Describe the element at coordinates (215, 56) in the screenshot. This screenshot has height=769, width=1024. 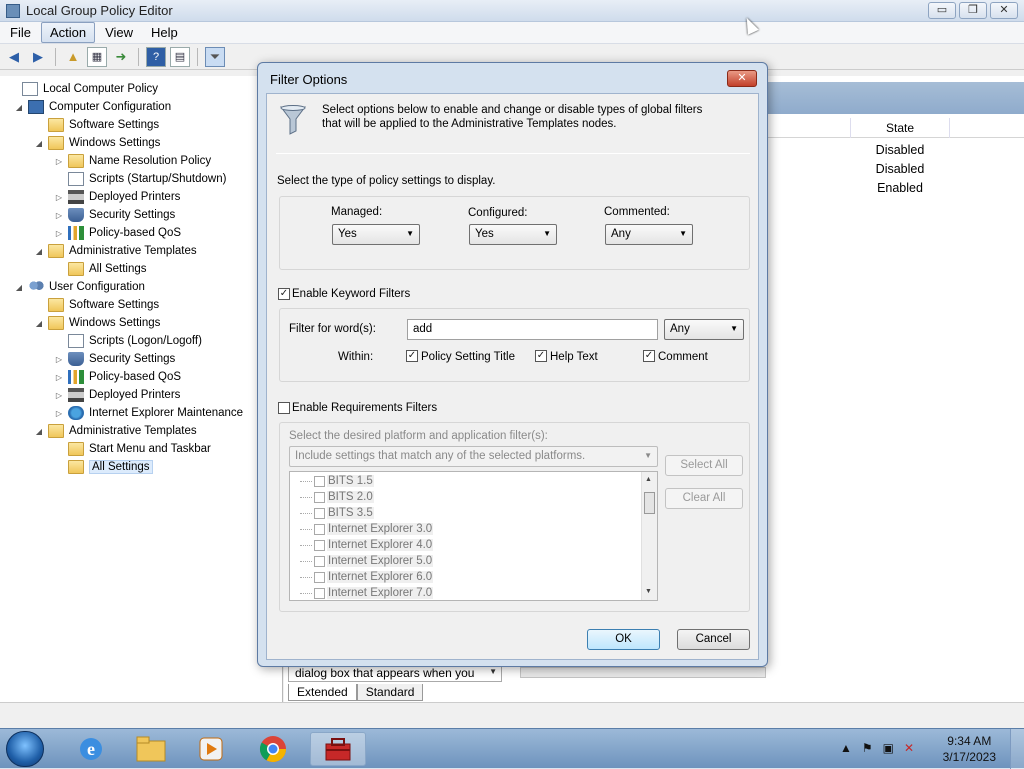
I see `filter-icon: ⏷` at that location.